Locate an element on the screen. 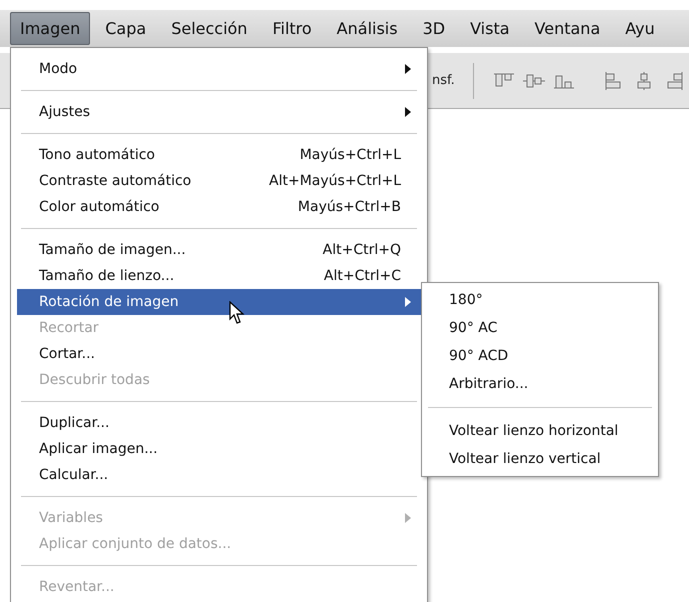 The height and width of the screenshot is (602, 689). shortcut-text: Mayús+Ctrl+L is located at coordinates (350, 155).